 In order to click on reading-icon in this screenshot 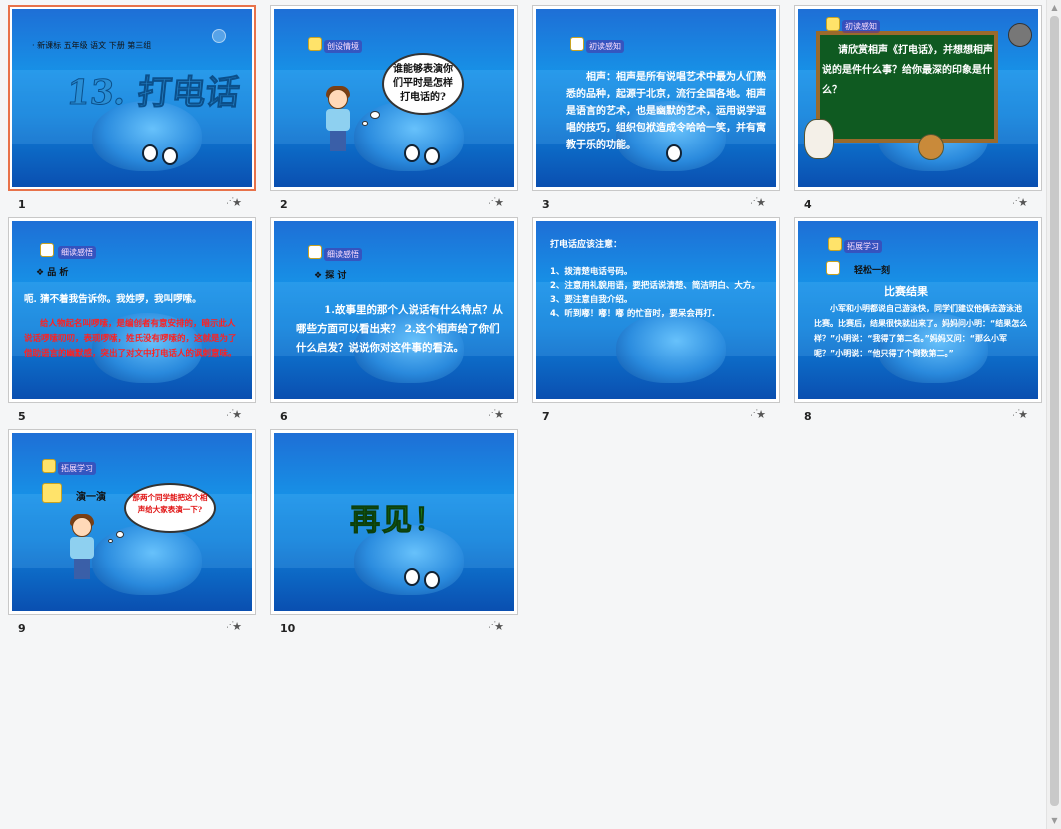, I will do `click(833, 268)`.